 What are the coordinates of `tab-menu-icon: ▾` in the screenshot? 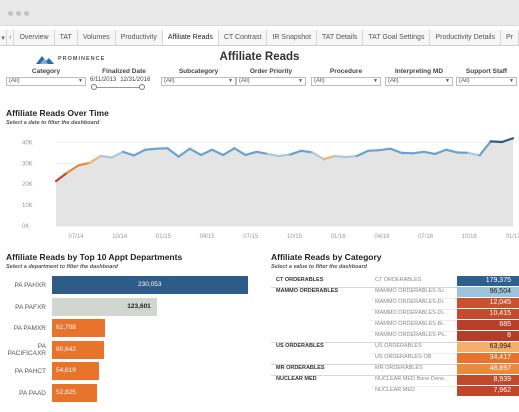 It's located at (4, 37).